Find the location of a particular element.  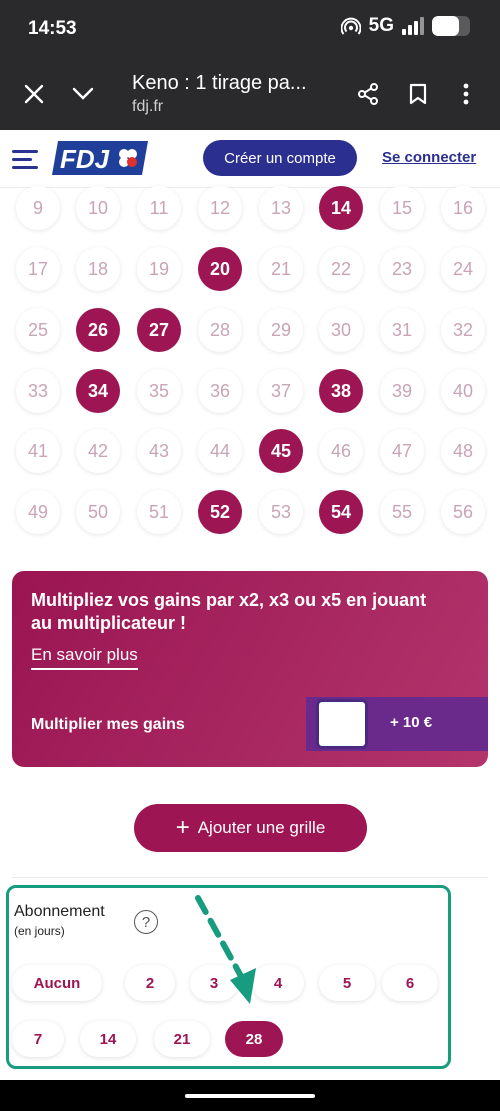

logo-text: FDJ is located at coordinates (85, 159).